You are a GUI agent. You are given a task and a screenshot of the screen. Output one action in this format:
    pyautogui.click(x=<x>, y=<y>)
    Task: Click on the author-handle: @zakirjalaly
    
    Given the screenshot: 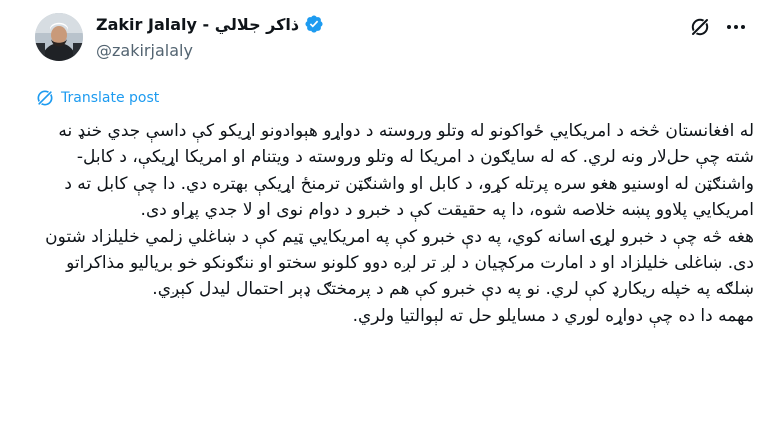 What is the action you would take?
    pyautogui.click(x=144, y=50)
    